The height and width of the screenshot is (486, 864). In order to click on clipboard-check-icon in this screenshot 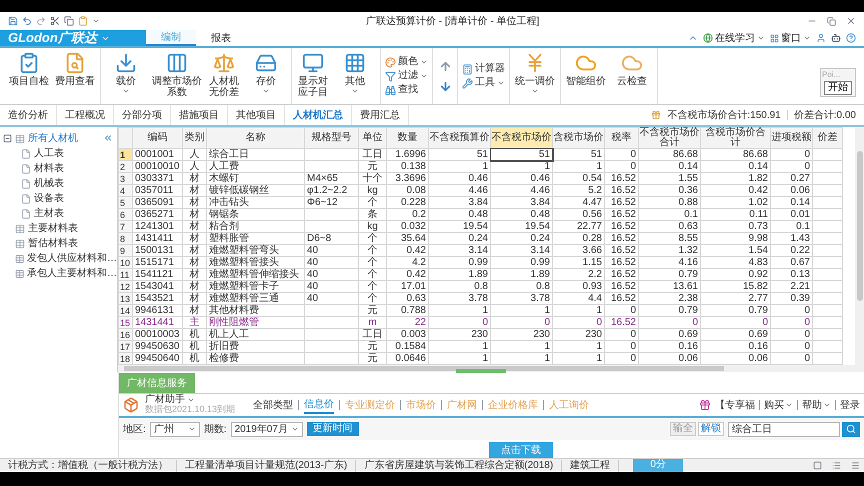, I will do `click(29, 63)`.